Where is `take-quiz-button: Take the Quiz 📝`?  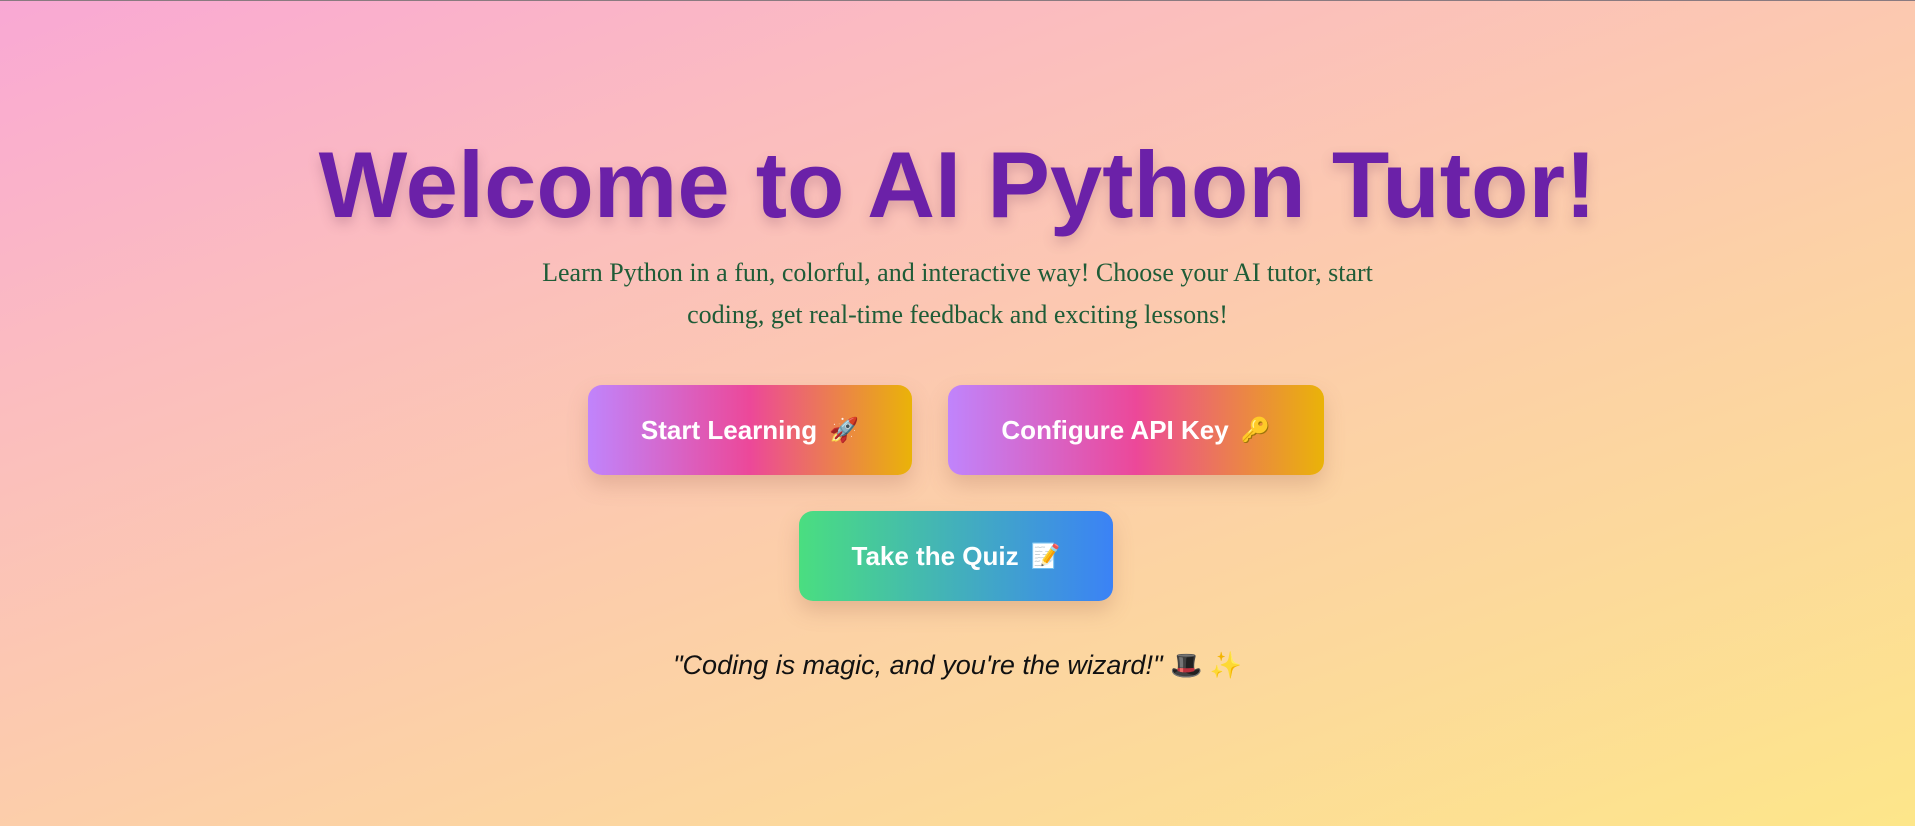 take-quiz-button: Take the Quiz 📝 is located at coordinates (956, 556).